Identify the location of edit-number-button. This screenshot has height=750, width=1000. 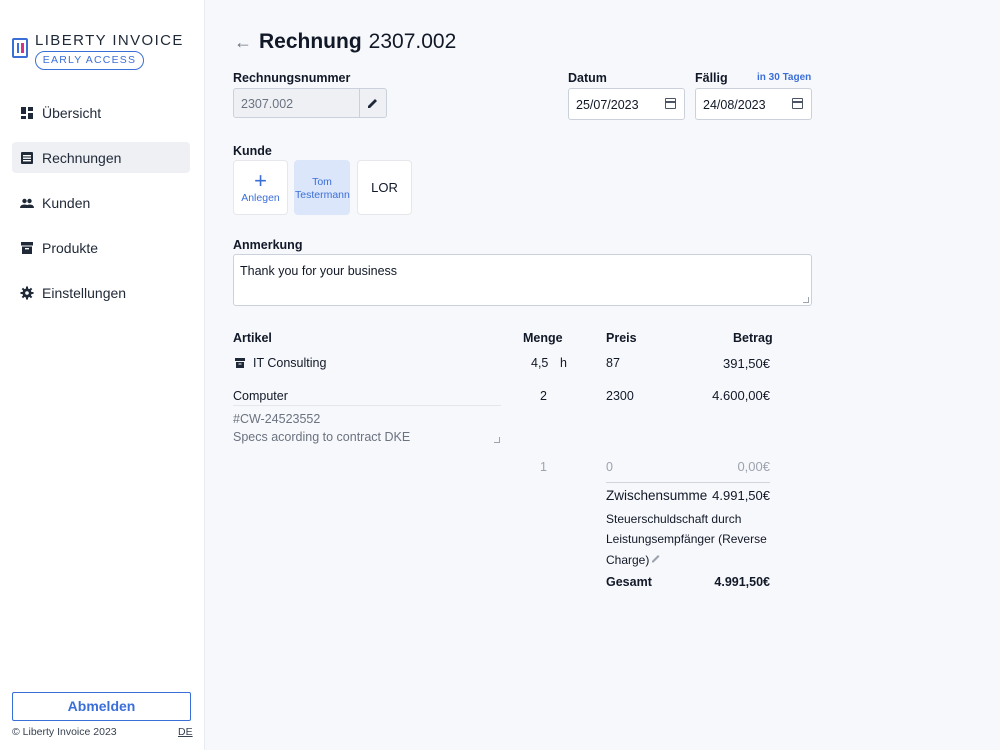
(372, 103).